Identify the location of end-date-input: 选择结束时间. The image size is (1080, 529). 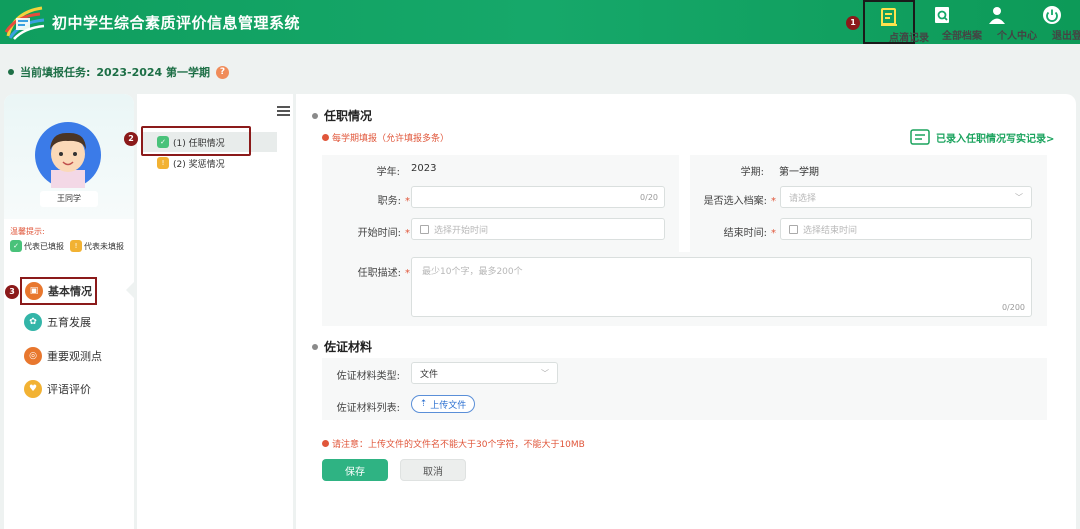
(906, 229).